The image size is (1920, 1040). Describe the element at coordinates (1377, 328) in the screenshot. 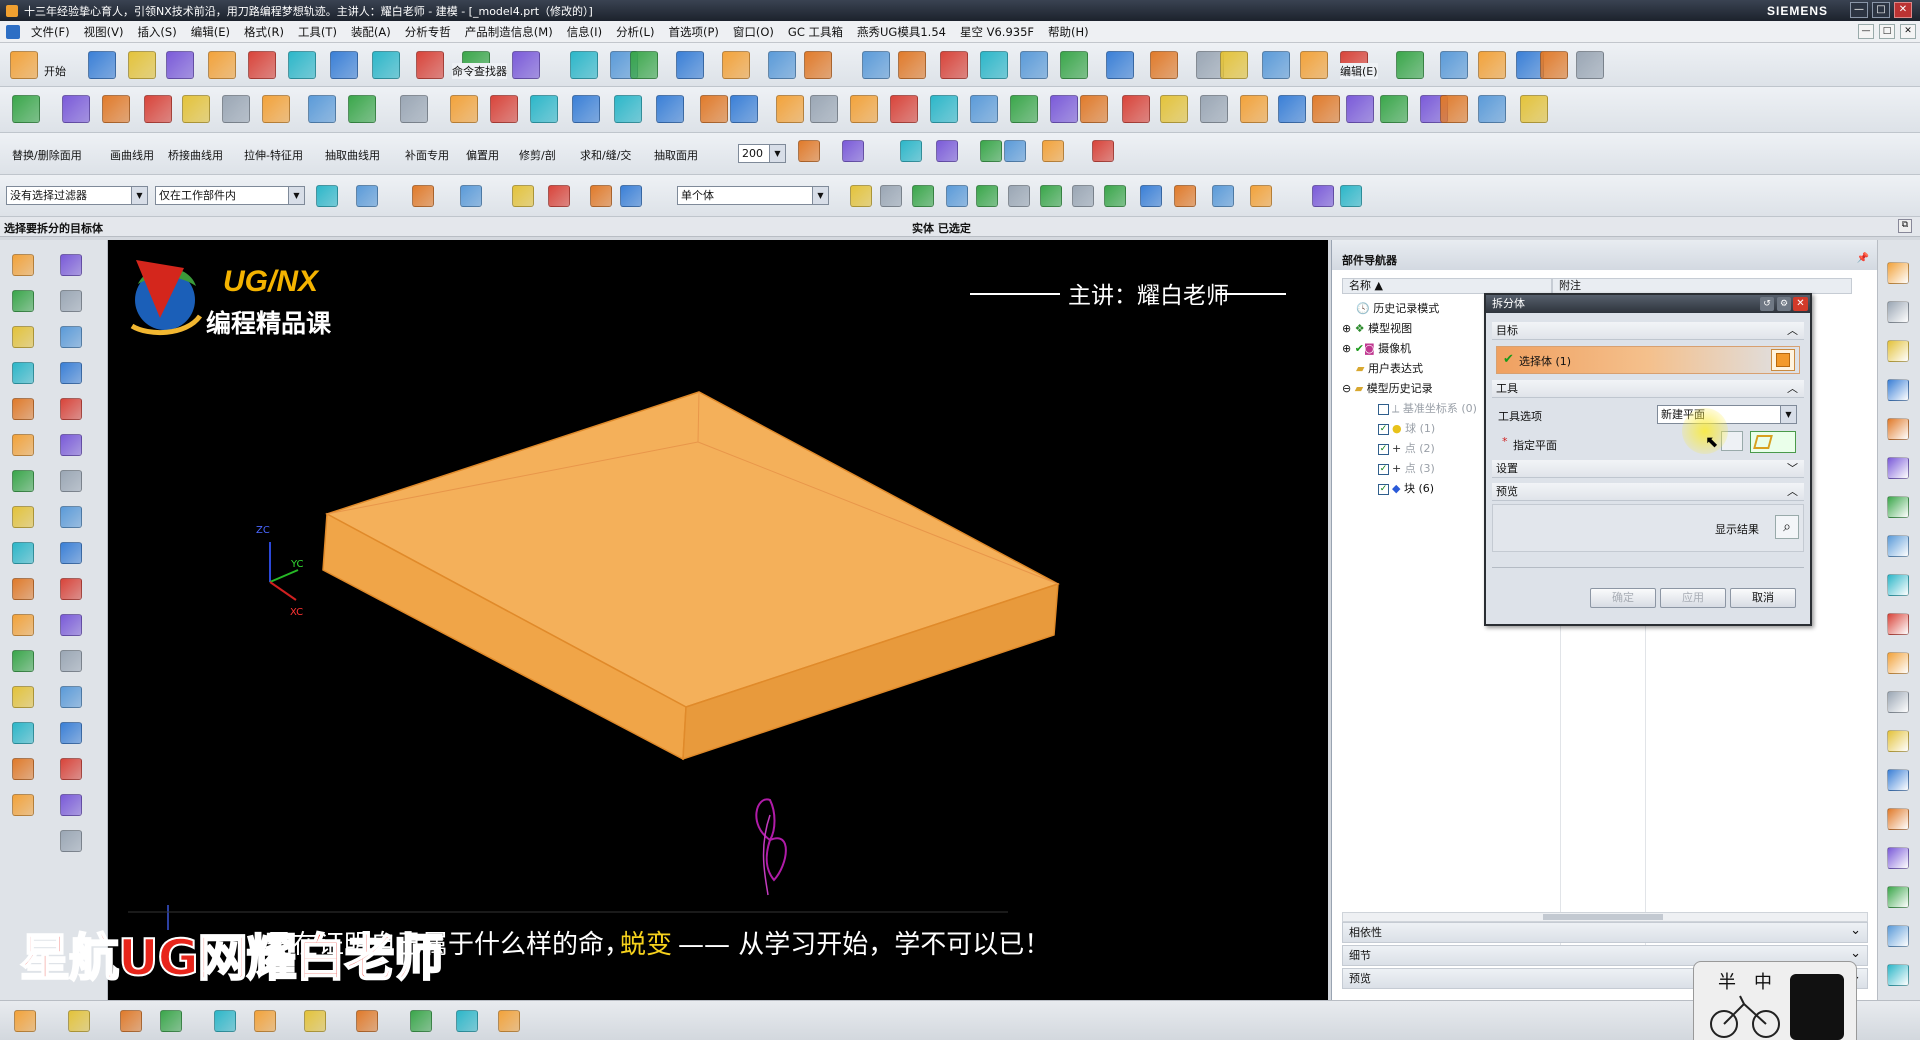

I see `tree-item-model-views: ⊕ ❖ 模型视图` at that location.